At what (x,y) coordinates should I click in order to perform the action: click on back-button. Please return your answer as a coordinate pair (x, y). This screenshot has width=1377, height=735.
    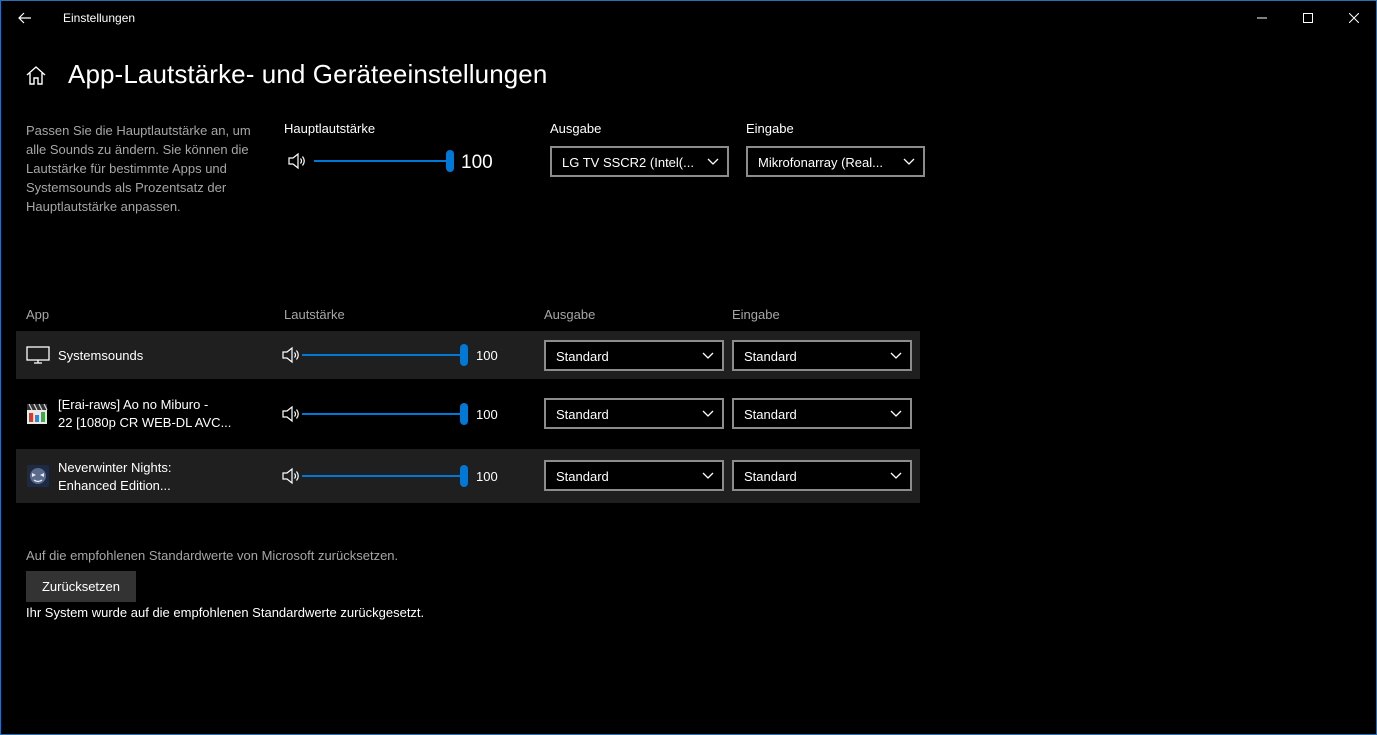
    Looking at the image, I should click on (25, 18).